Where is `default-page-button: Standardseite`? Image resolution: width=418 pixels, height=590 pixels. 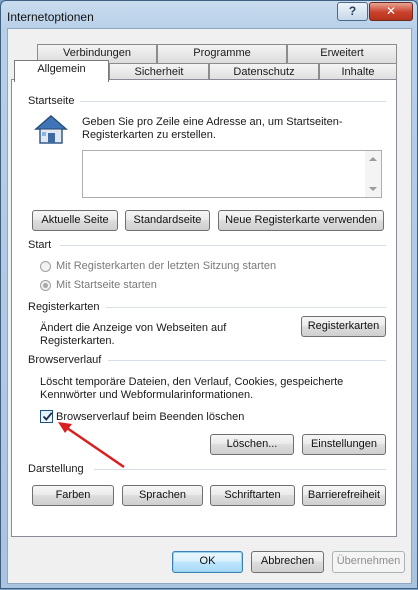 default-page-button: Standardseite is located at coordinates (167, 220).